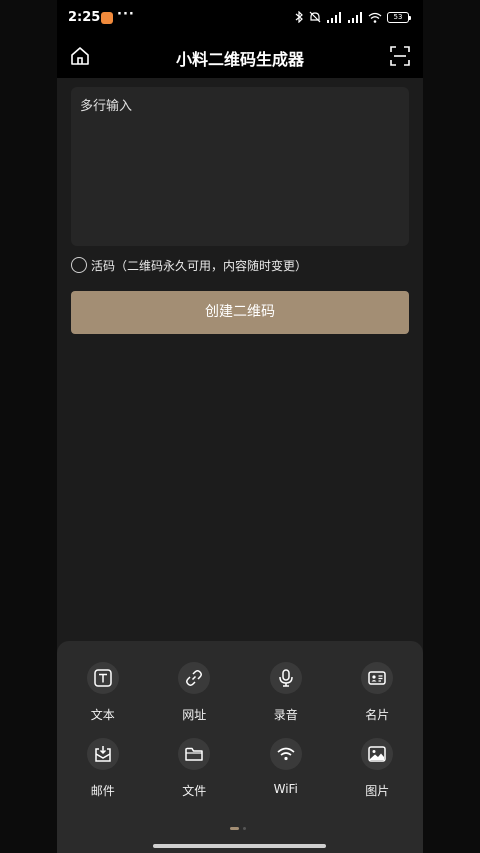 The width and height of the screenshot is (480, 853). Describe the element at coordinates (451, 426) in the screenshot. I see `right-backdrop` at that location.